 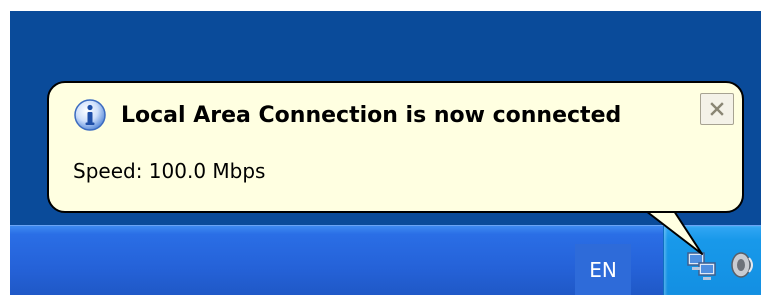 I want to click on network-connected-icon, so click(x=702, y=266).